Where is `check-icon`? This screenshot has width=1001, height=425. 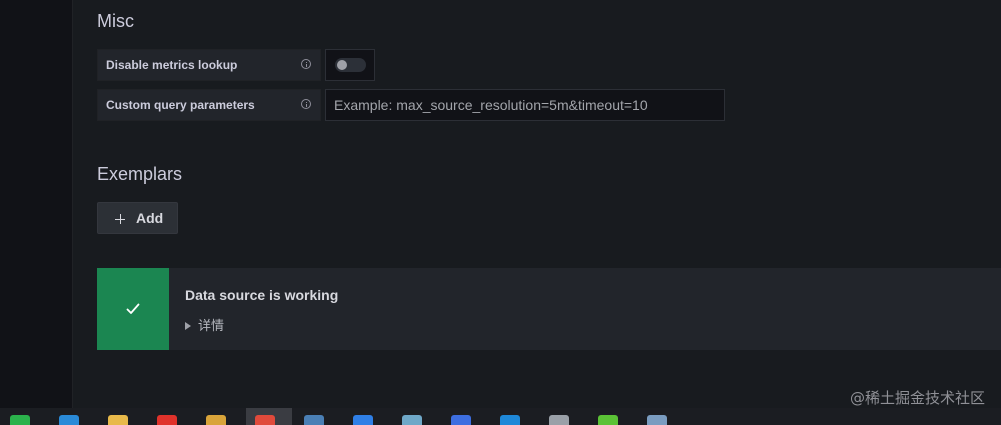
check-icon is located at coordinates (133, 308).